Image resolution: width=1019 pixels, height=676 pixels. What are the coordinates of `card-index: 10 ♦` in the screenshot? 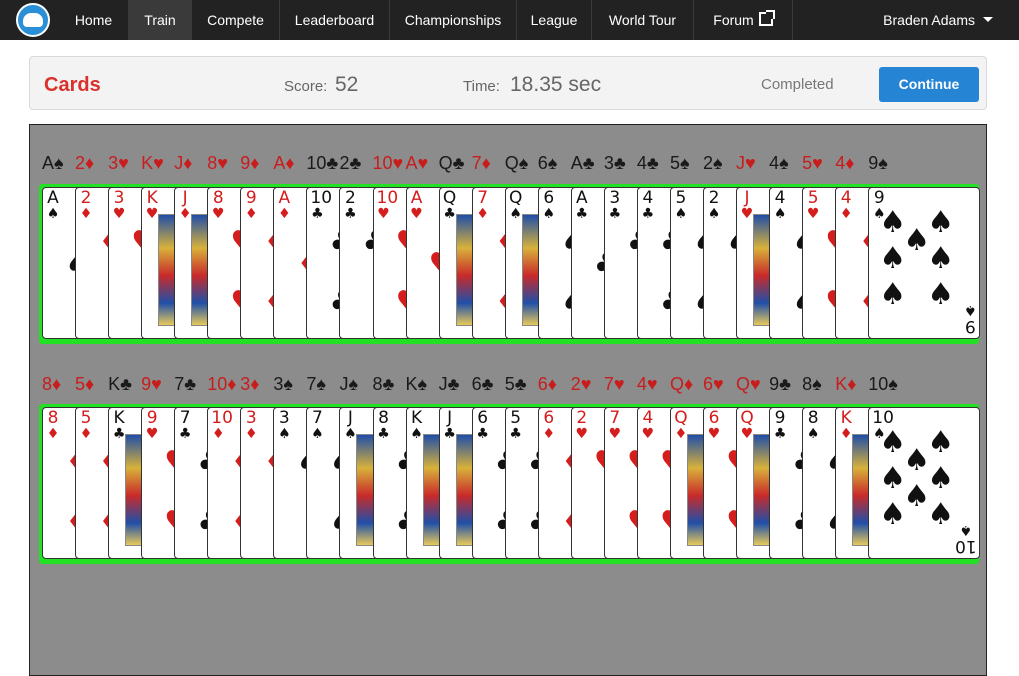 It's located at (222, 425).